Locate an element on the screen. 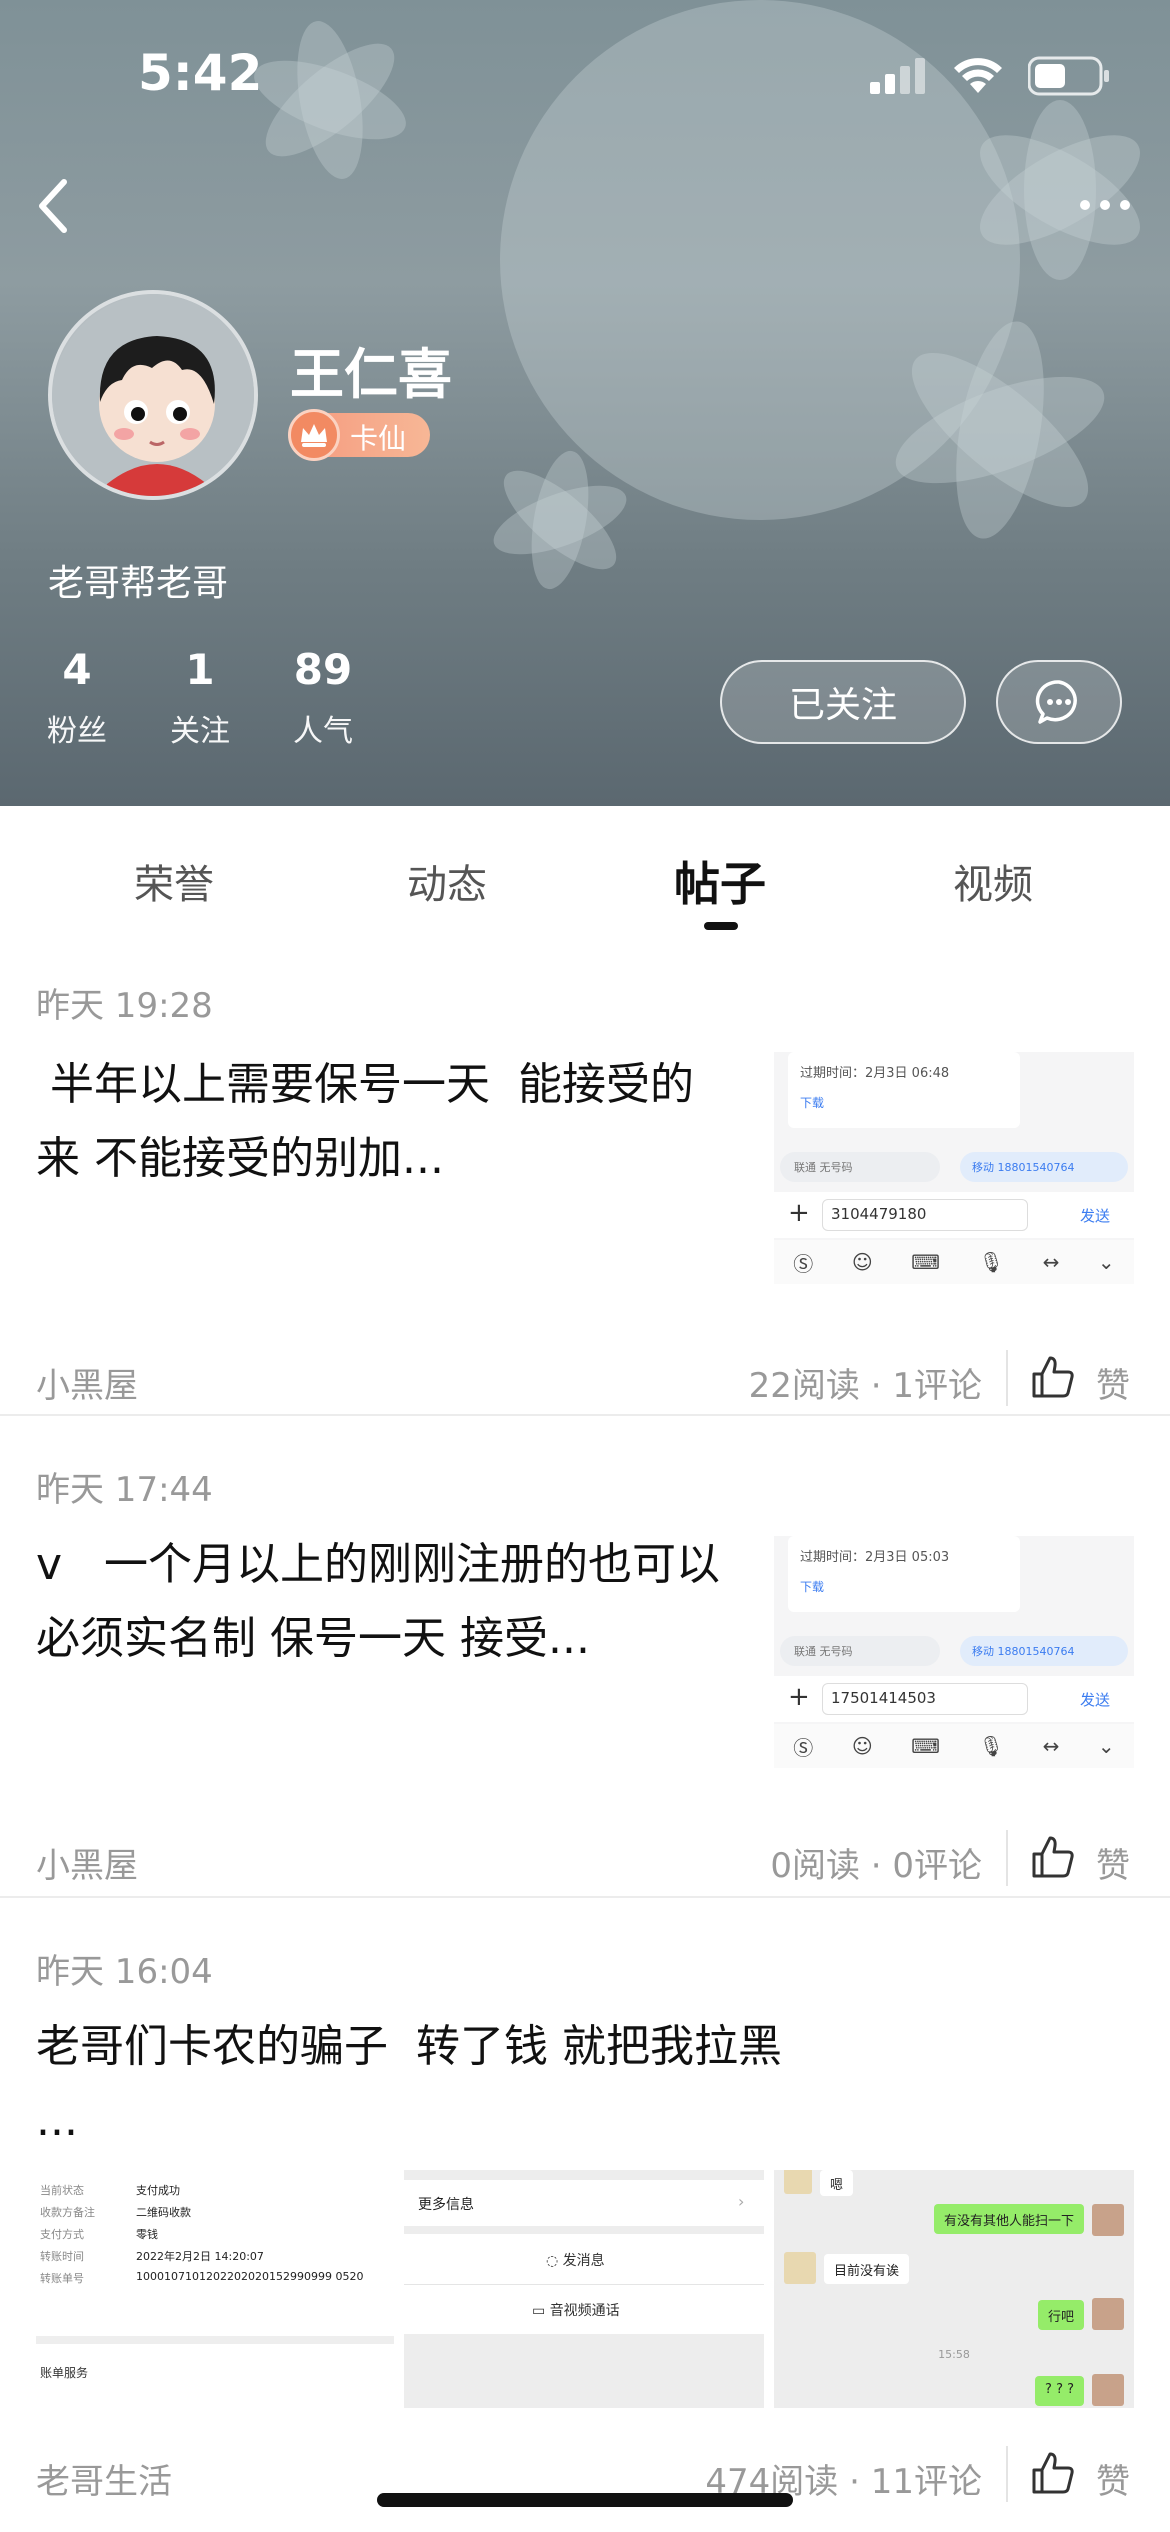  payment-value: 零钱 is located at coordinates (147, 2234).